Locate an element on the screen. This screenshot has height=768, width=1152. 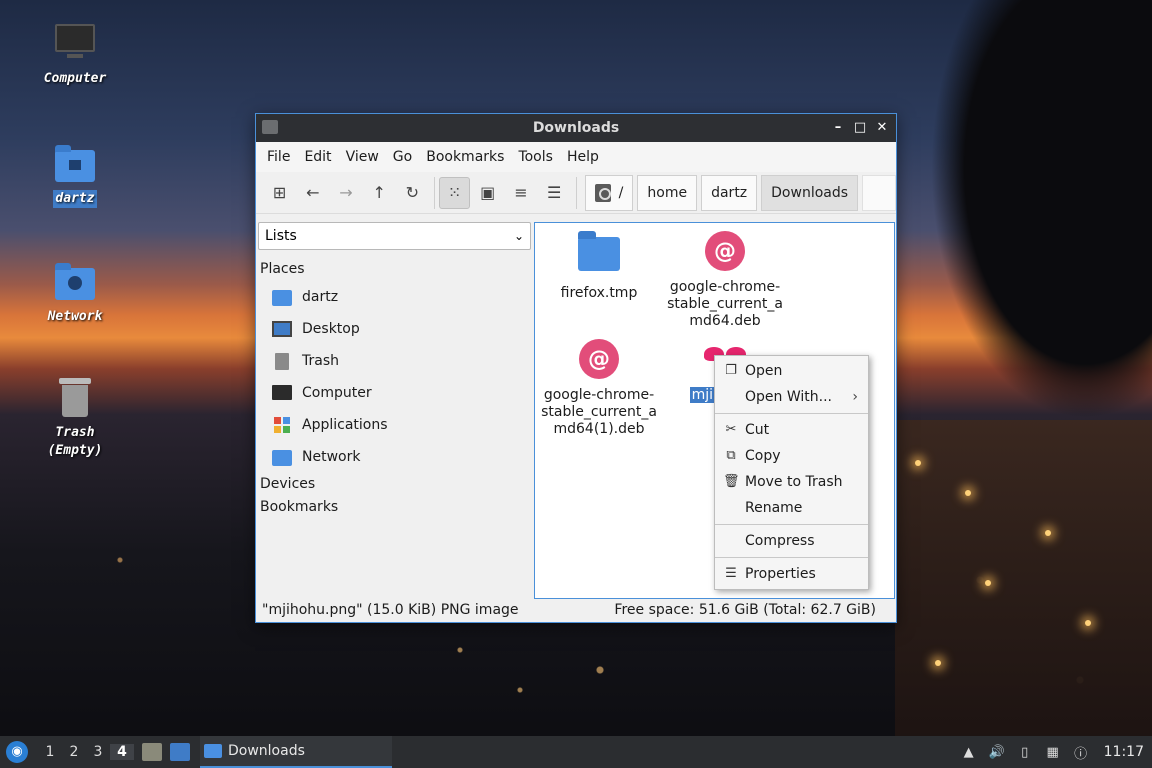
clock: 11:17 is located at coordinates (1124, 752).